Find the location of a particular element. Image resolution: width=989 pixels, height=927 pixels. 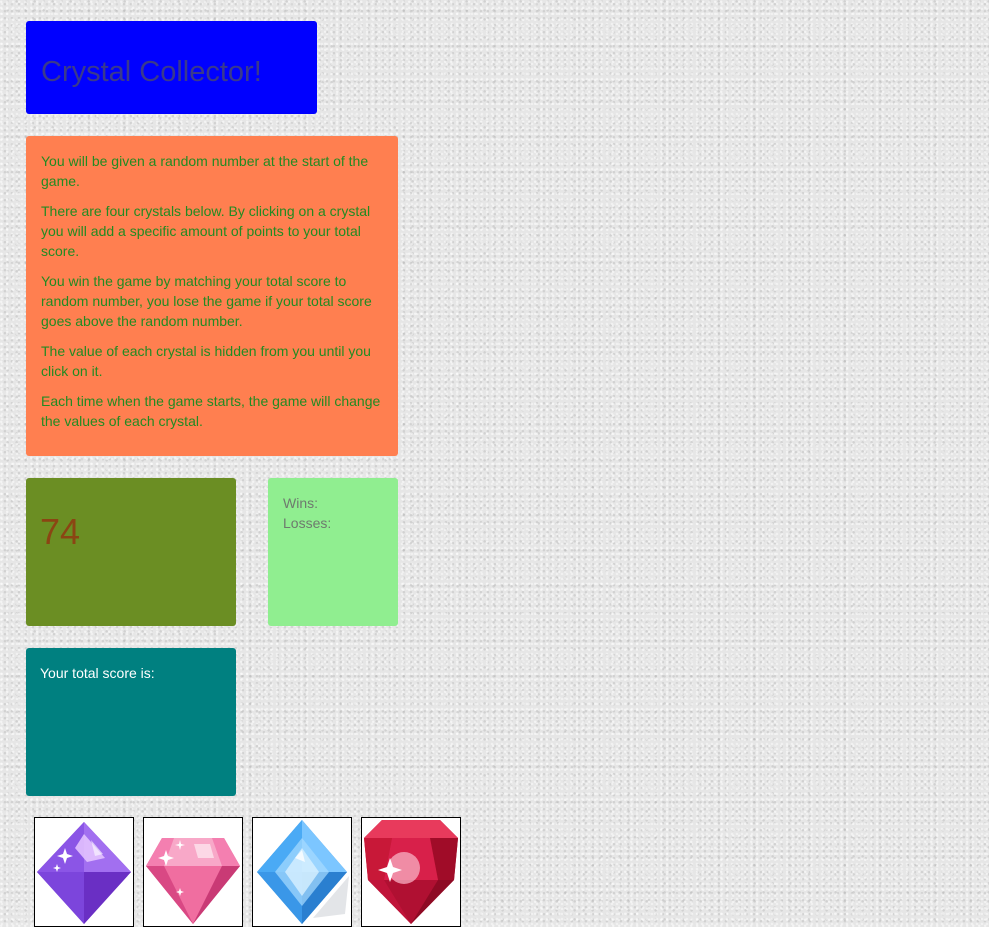

total-score-label: Your total score is: is located at coordinates (97, 673).